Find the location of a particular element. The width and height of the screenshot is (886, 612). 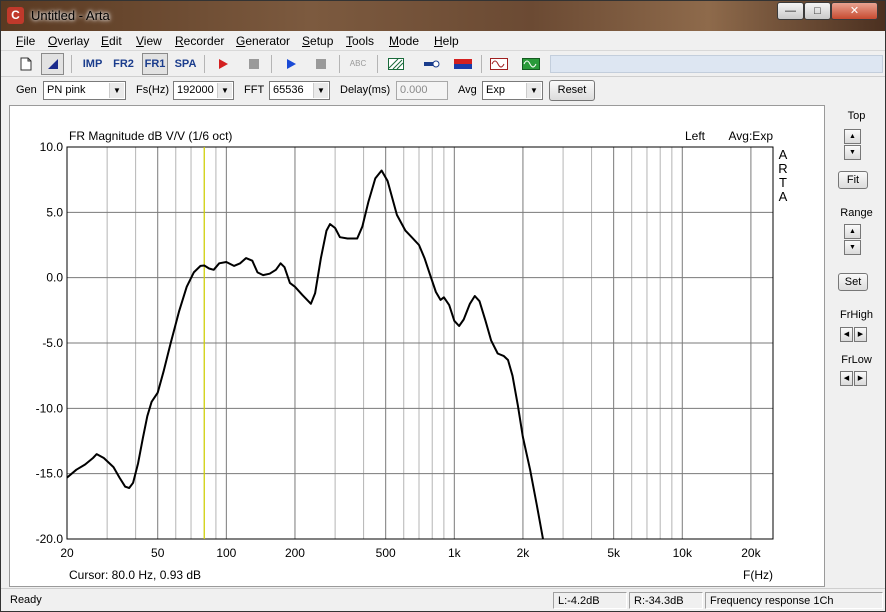

frlow-spinner: ◀ ▶ is located at coordinates (855, 378).